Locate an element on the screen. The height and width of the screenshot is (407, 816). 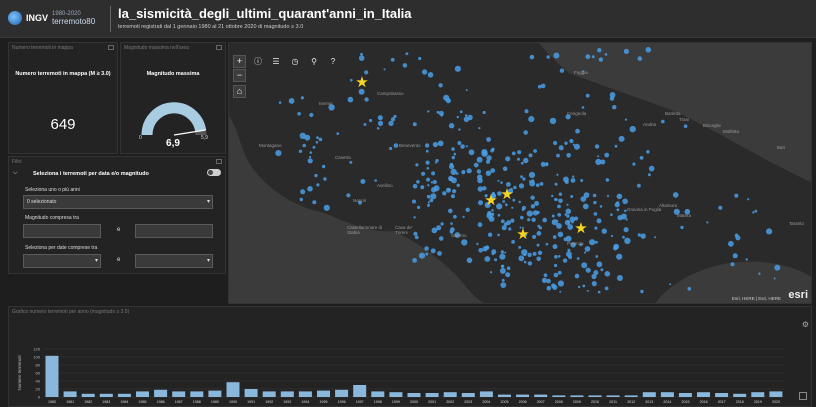
years-select: 0 selezionato is located at coordinates (118, 202).